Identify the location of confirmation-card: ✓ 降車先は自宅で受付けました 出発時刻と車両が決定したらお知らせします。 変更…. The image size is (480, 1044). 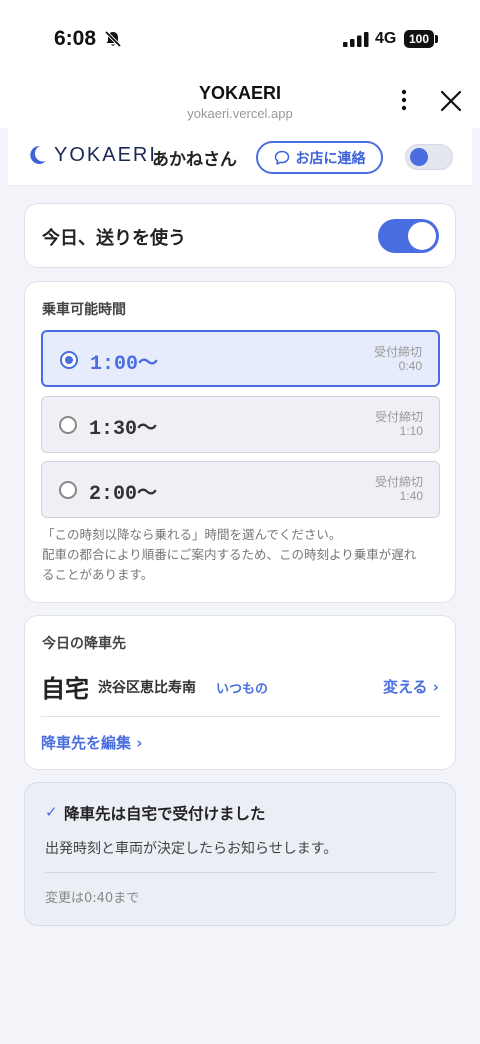
(240, 854).